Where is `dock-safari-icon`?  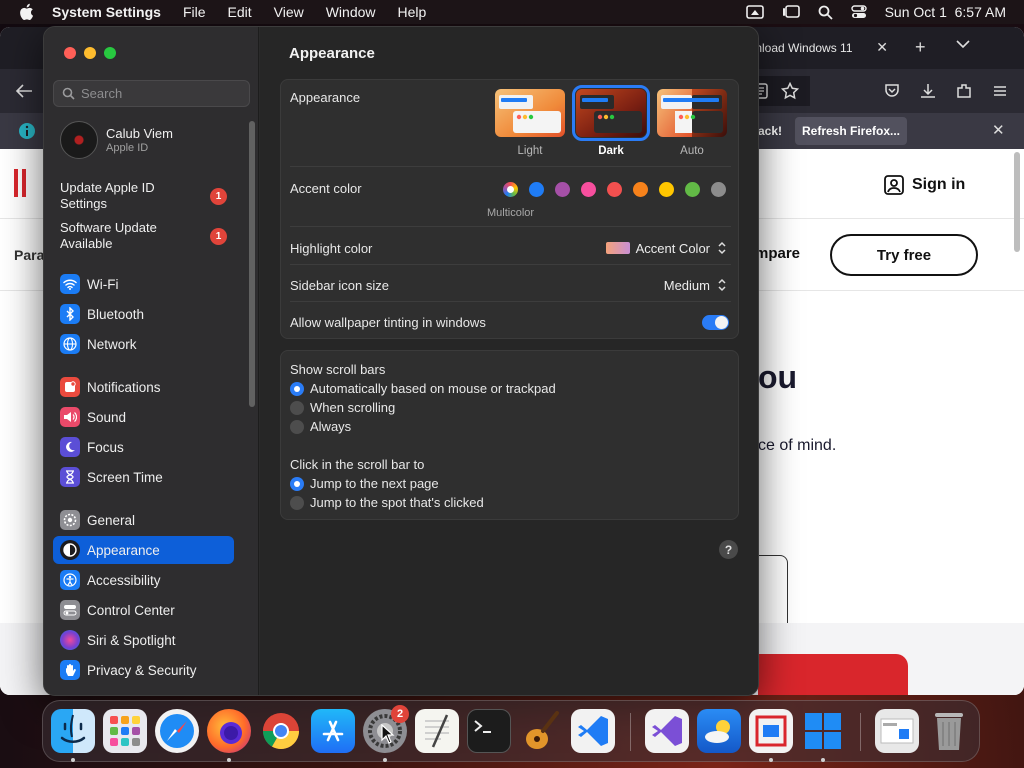 dock-safari-icon is located at coordinates (177, 731).